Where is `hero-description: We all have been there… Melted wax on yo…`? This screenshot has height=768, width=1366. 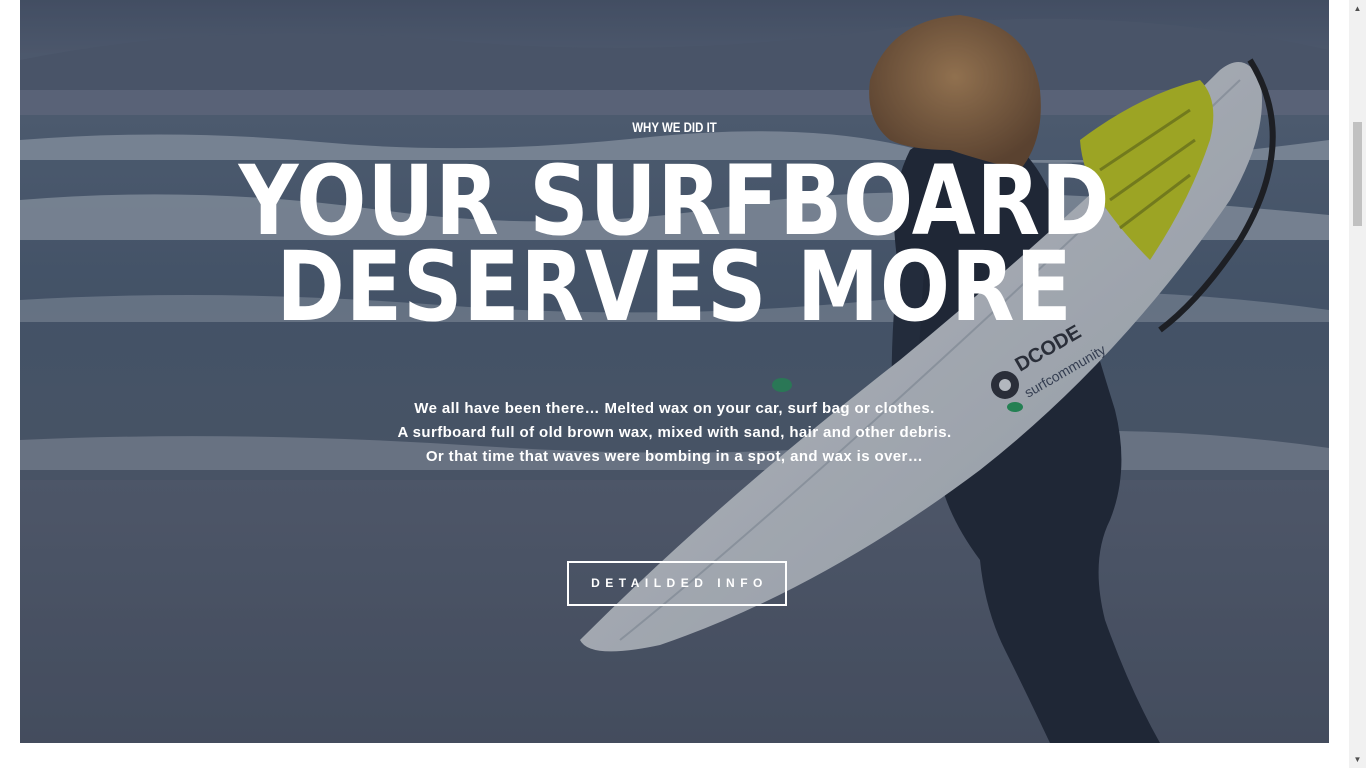 hero-description: We all have been there… Melted wax on yo… is located at coordinates (674, 433).